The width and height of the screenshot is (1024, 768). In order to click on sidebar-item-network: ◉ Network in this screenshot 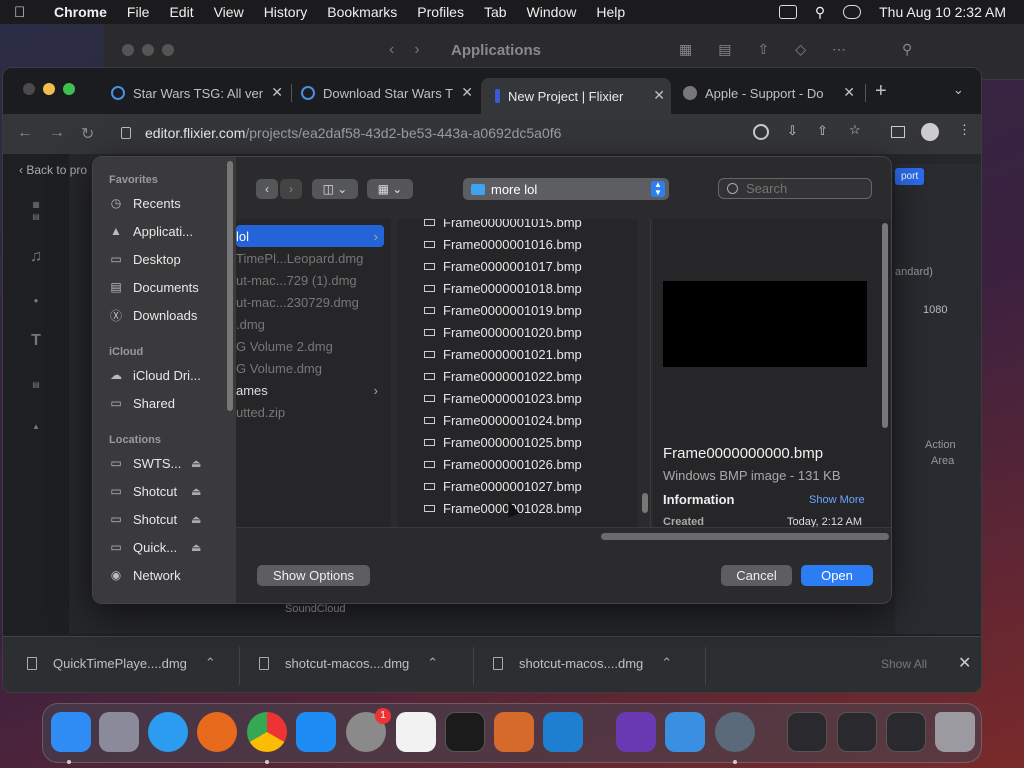, I will do `click(145, 575)`.